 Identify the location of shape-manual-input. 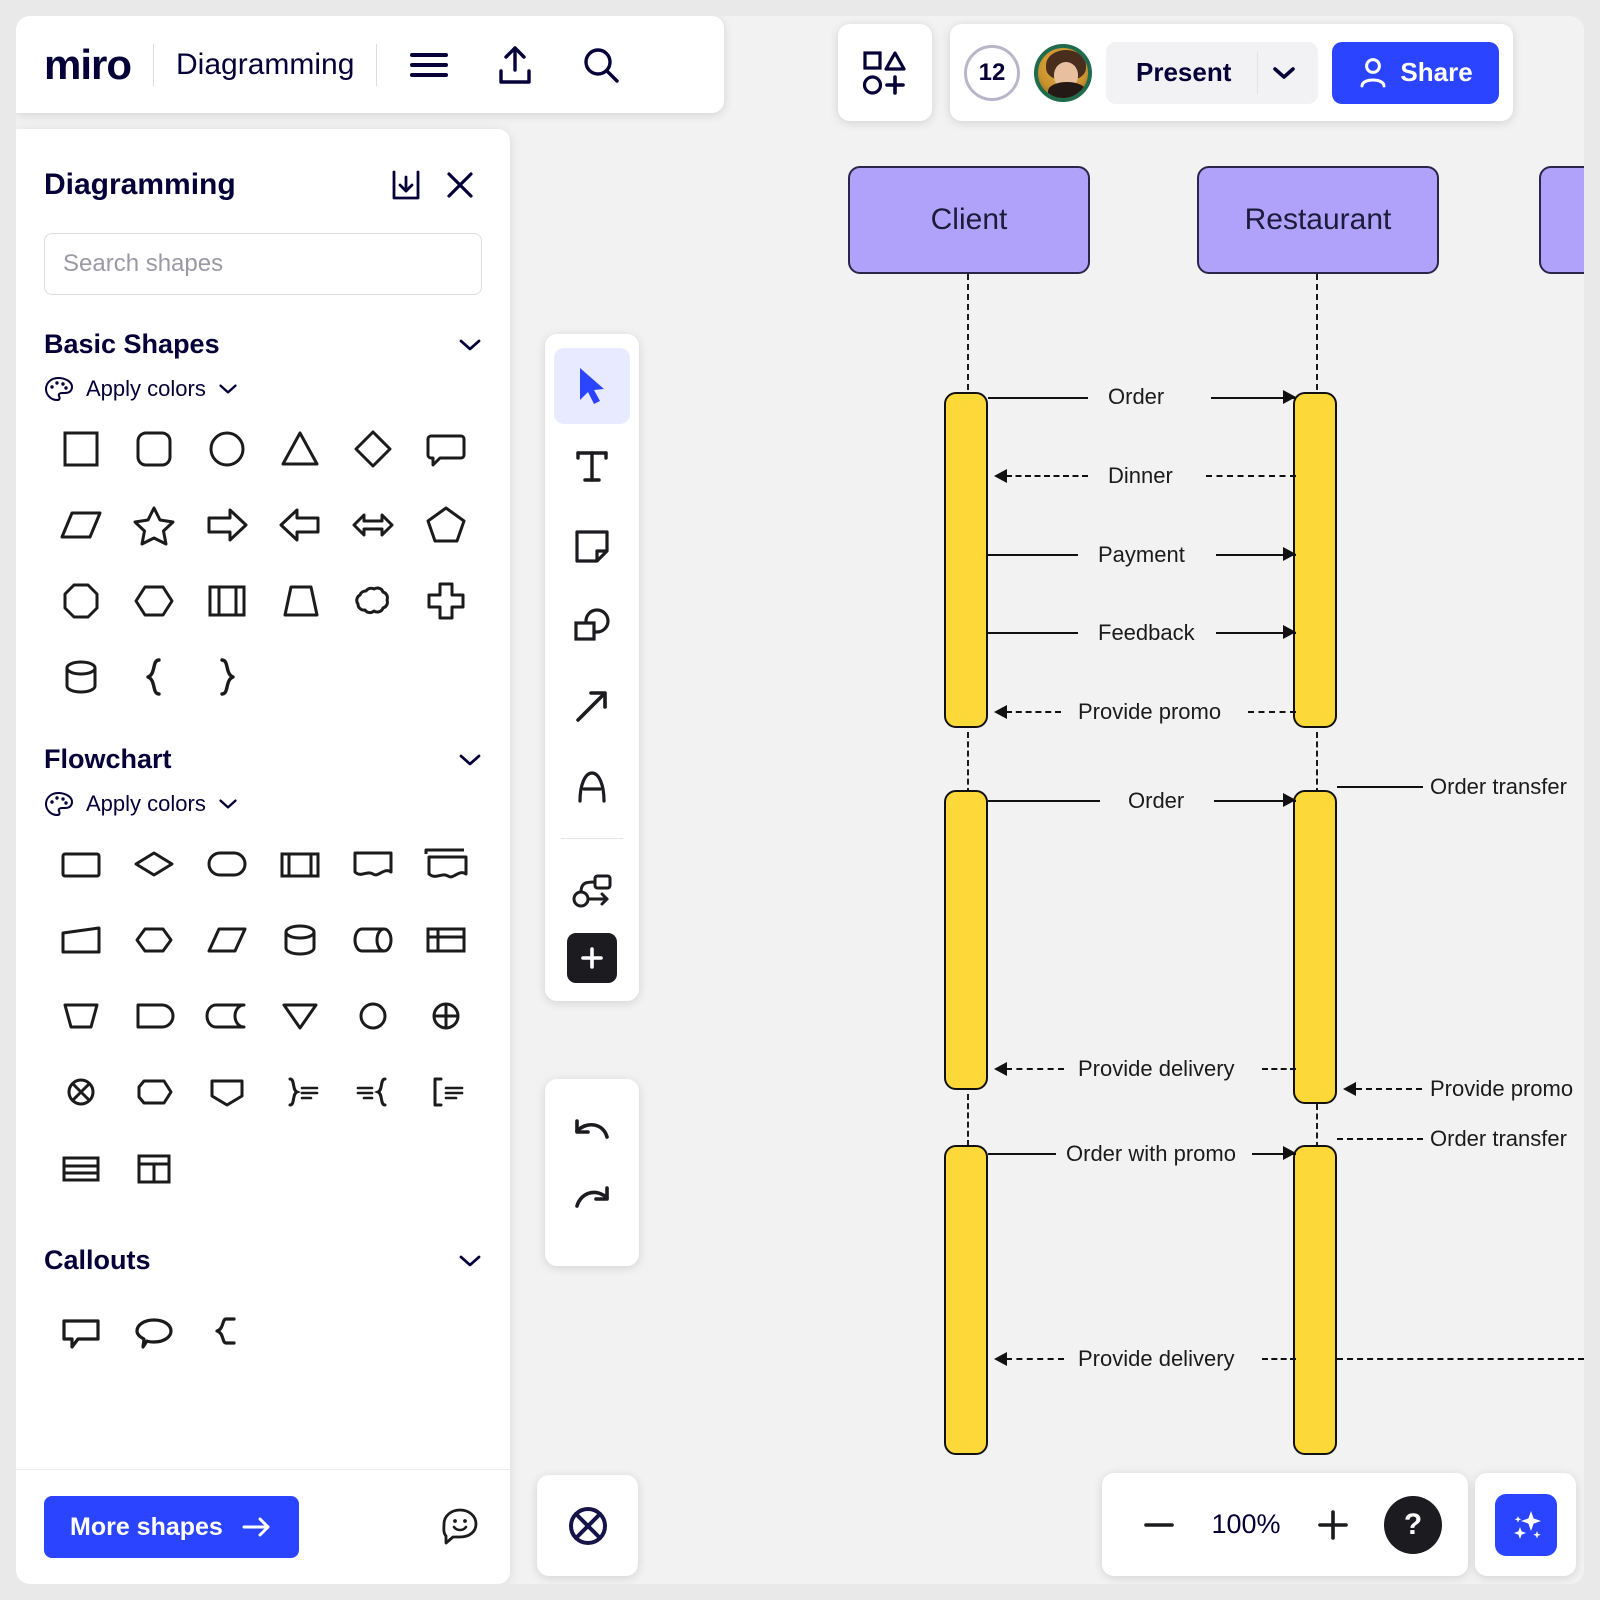
(226, 940).